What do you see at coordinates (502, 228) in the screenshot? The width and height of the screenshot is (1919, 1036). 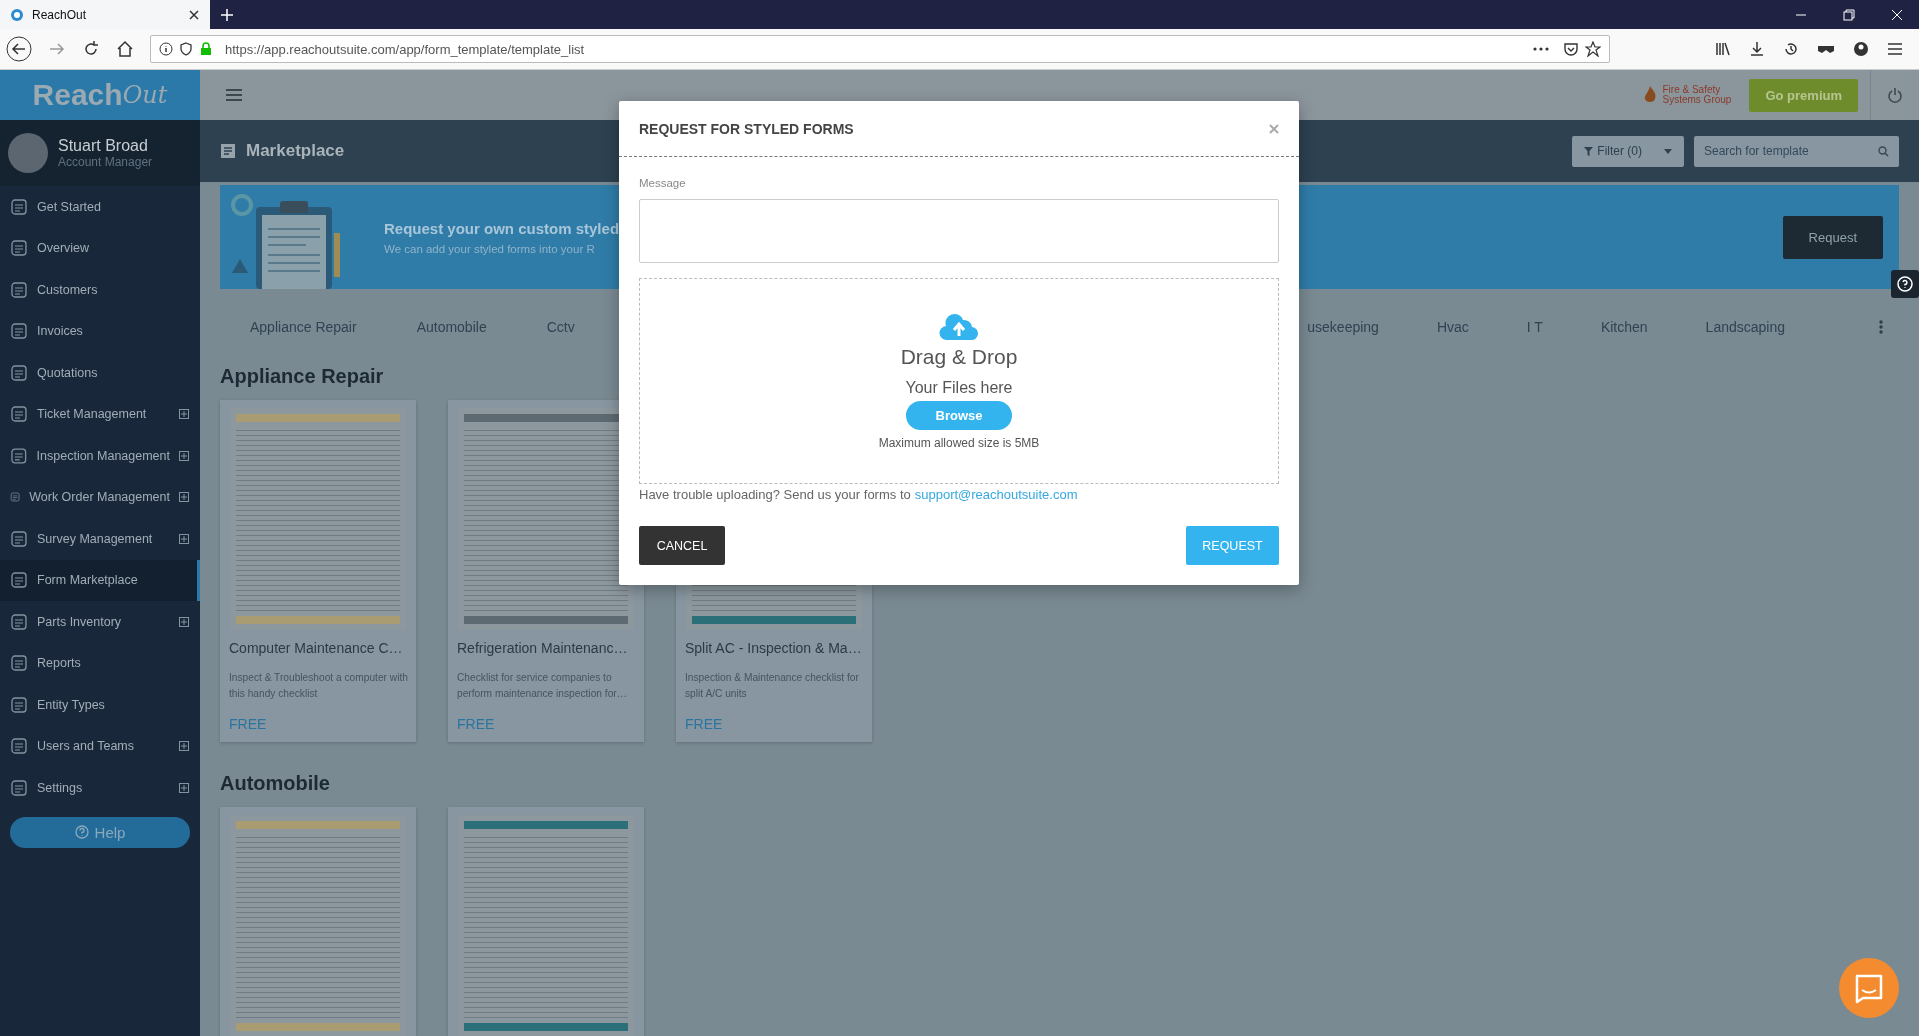 I see `banner-heading: Request your own custom styled` at bounding box center [502, 228].